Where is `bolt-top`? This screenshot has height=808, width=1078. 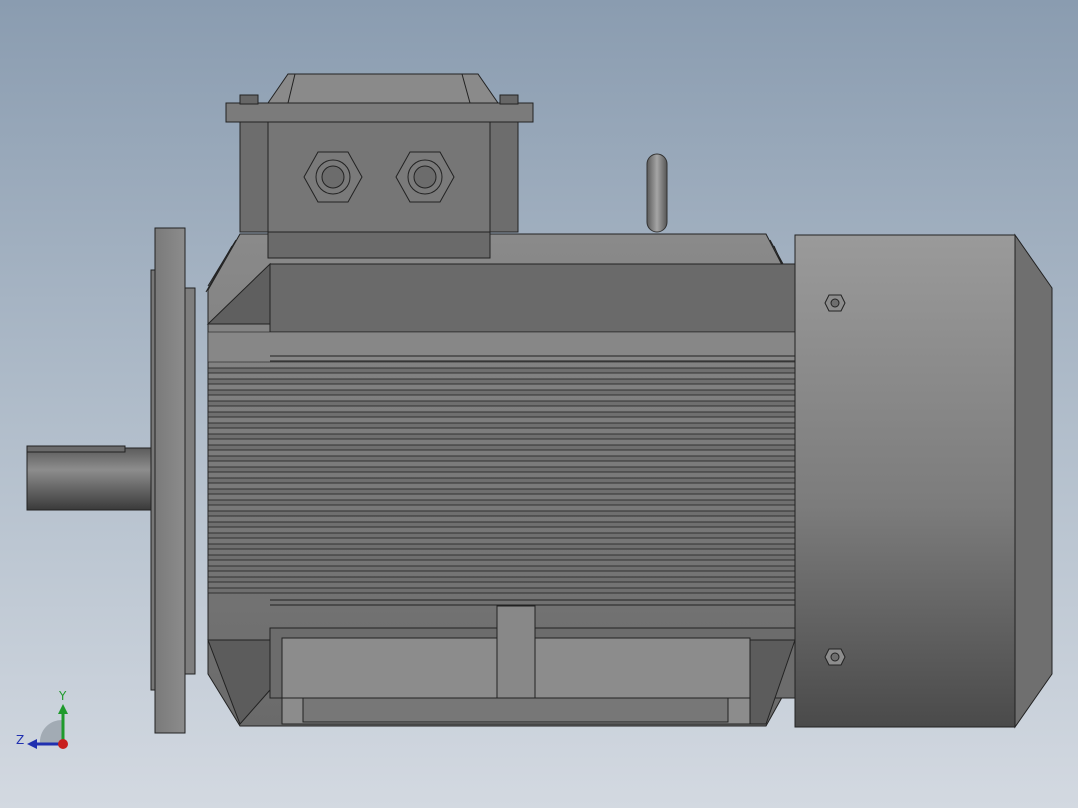
bolt-top is located at coordinates (835, 303).